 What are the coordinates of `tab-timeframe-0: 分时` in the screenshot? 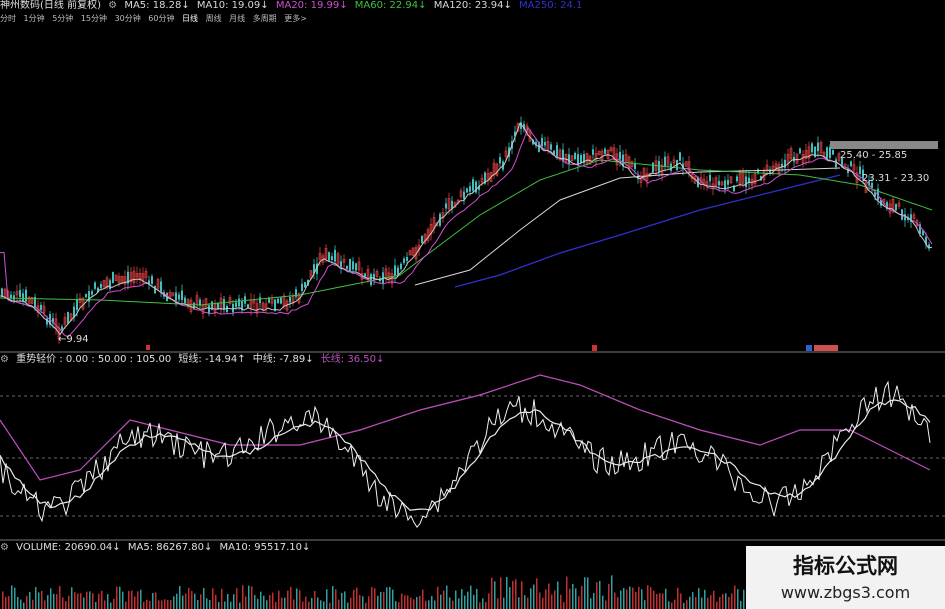 It's located at (8, 18).